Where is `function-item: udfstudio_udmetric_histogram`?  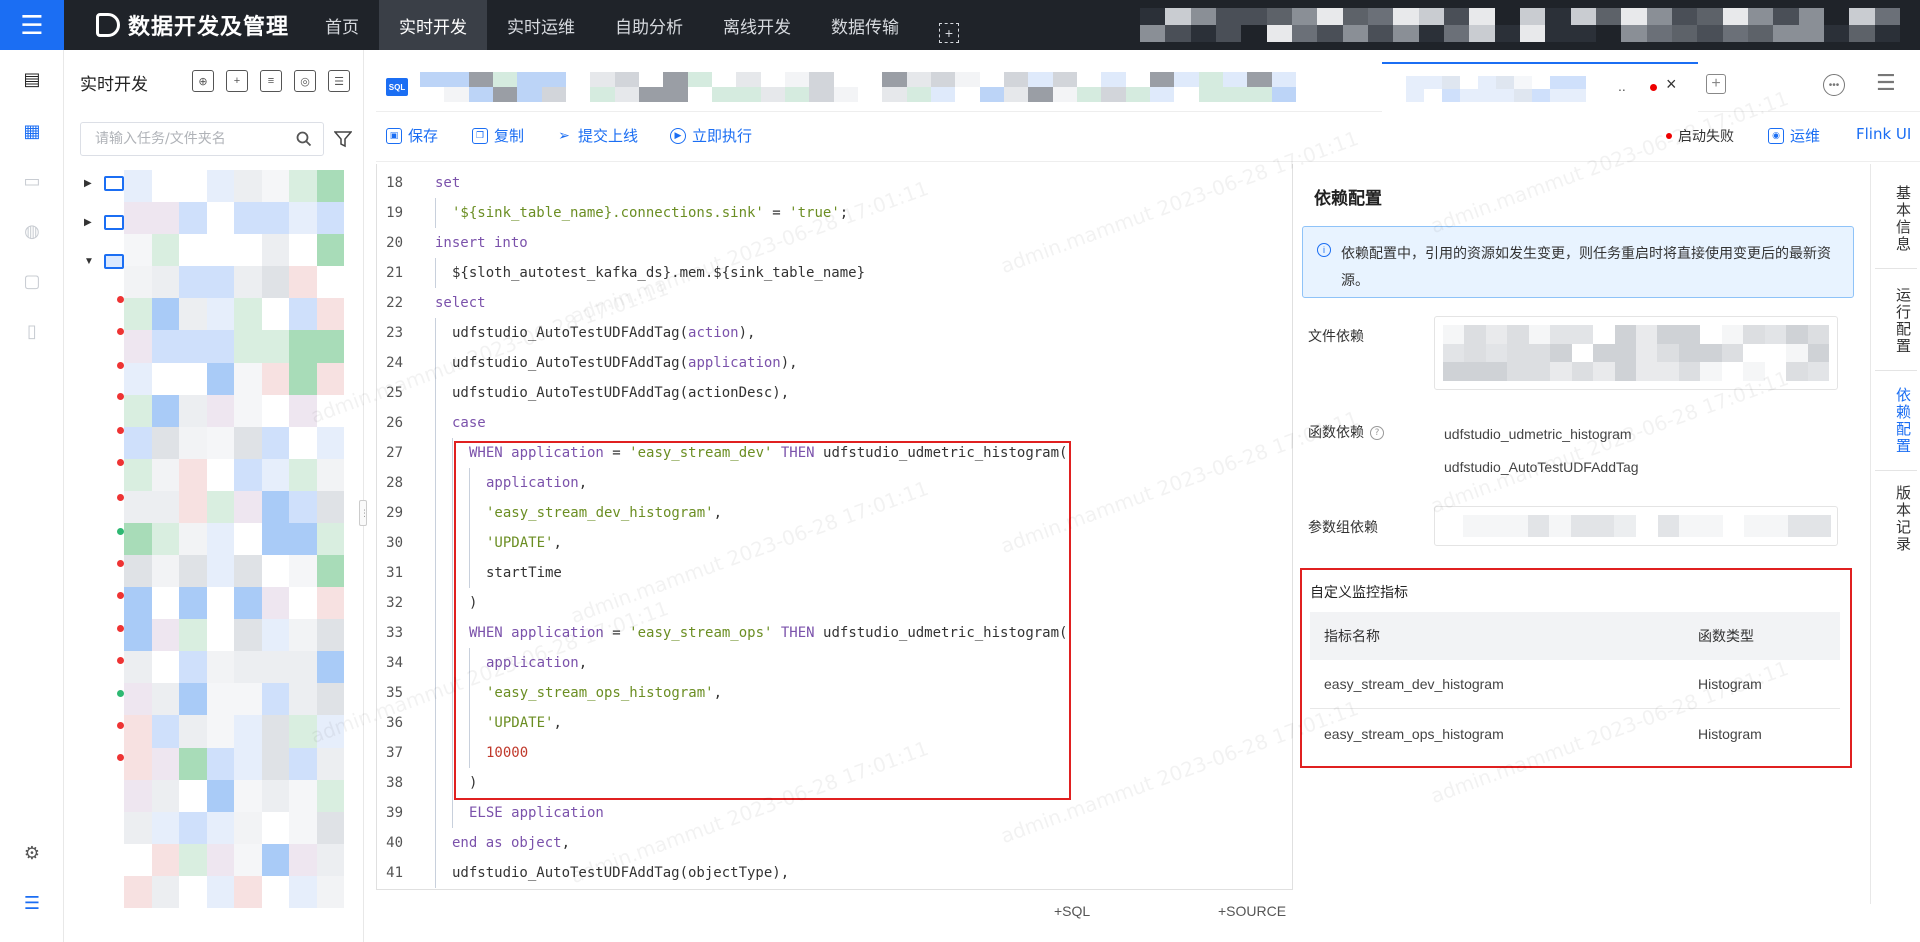 function-item: udfstudio_udmetric_histogram is located at coordinates (1538, 434).